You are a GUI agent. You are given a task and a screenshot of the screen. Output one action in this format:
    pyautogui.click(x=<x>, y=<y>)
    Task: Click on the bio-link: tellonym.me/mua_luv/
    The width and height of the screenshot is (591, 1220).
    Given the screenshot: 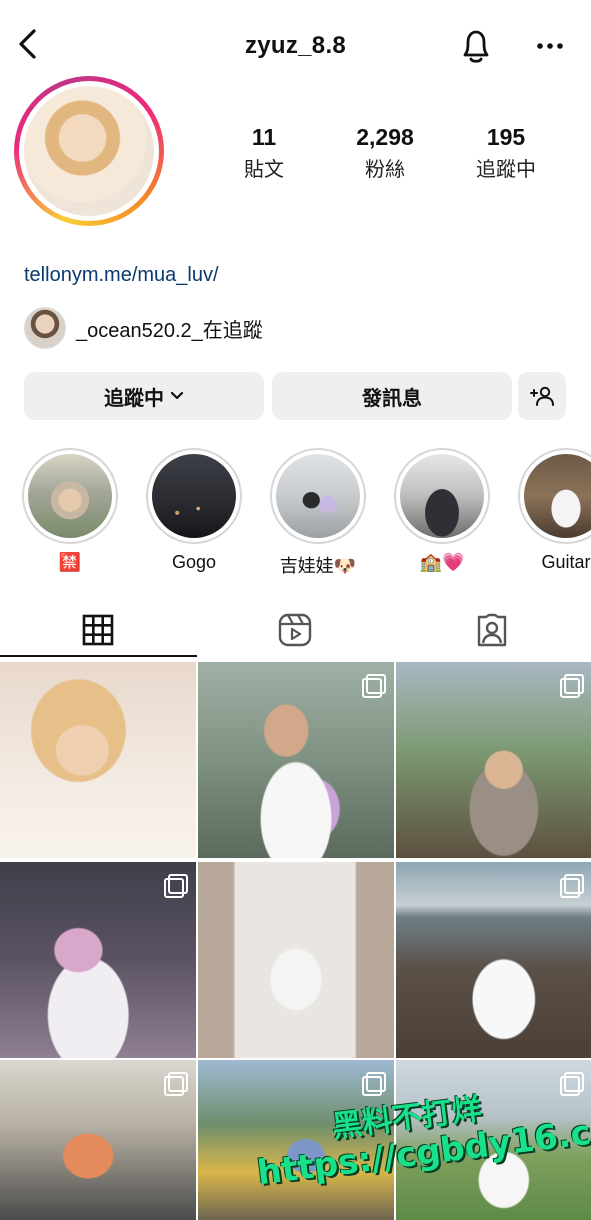 What is the action you would take?
    pyautogui.click(x=121, y=275)
    